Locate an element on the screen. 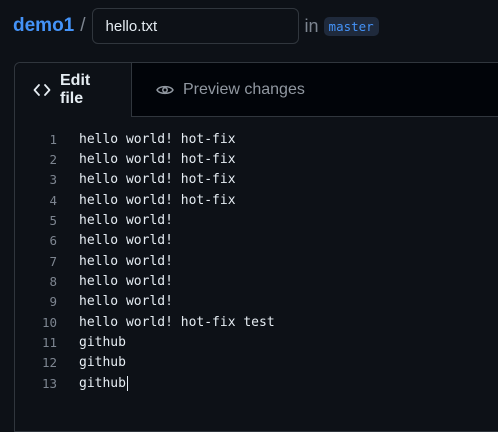 This screenshot has width=498, height=432. code-line: 10 hello world! hot-fix test is located at coordinates (256, 322).